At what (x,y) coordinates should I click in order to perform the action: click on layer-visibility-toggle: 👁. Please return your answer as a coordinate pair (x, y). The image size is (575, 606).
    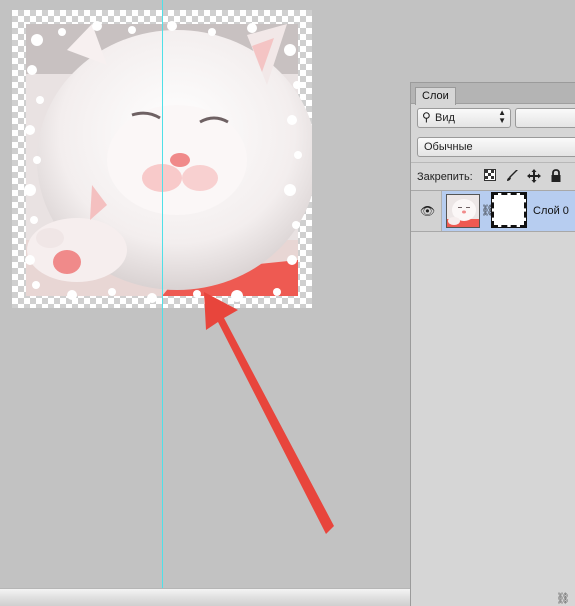
    Looking at the image, I should click on (426, 211).